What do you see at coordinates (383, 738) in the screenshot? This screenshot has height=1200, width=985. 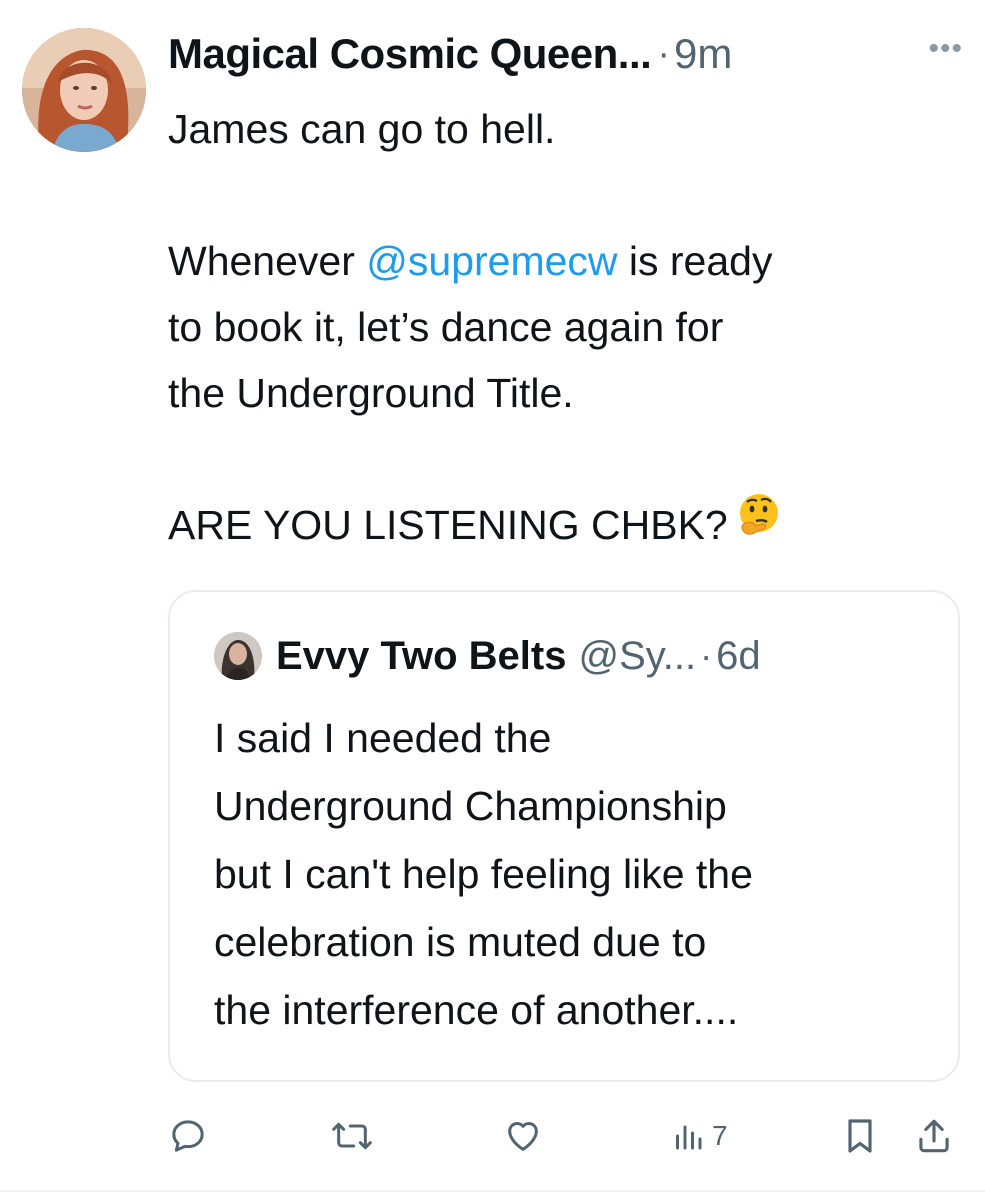 I see `quoted-line: I said I needed the` at bounding box center [383, 738].